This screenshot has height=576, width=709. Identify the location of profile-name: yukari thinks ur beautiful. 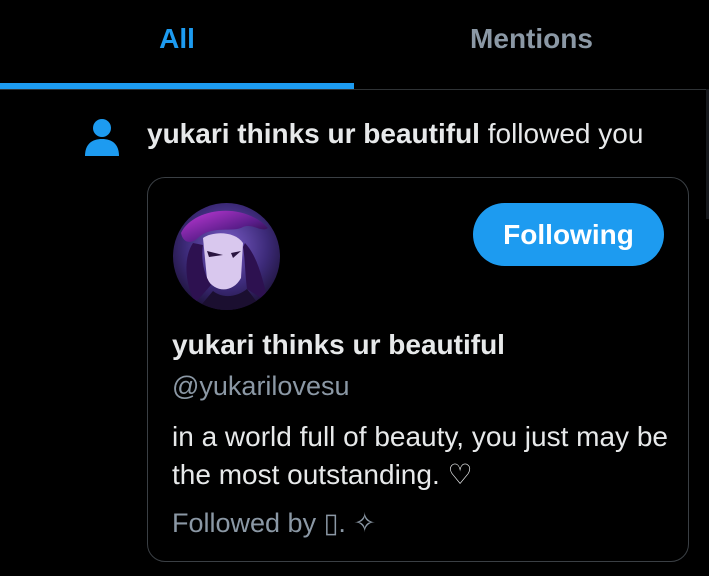
(338, 345).